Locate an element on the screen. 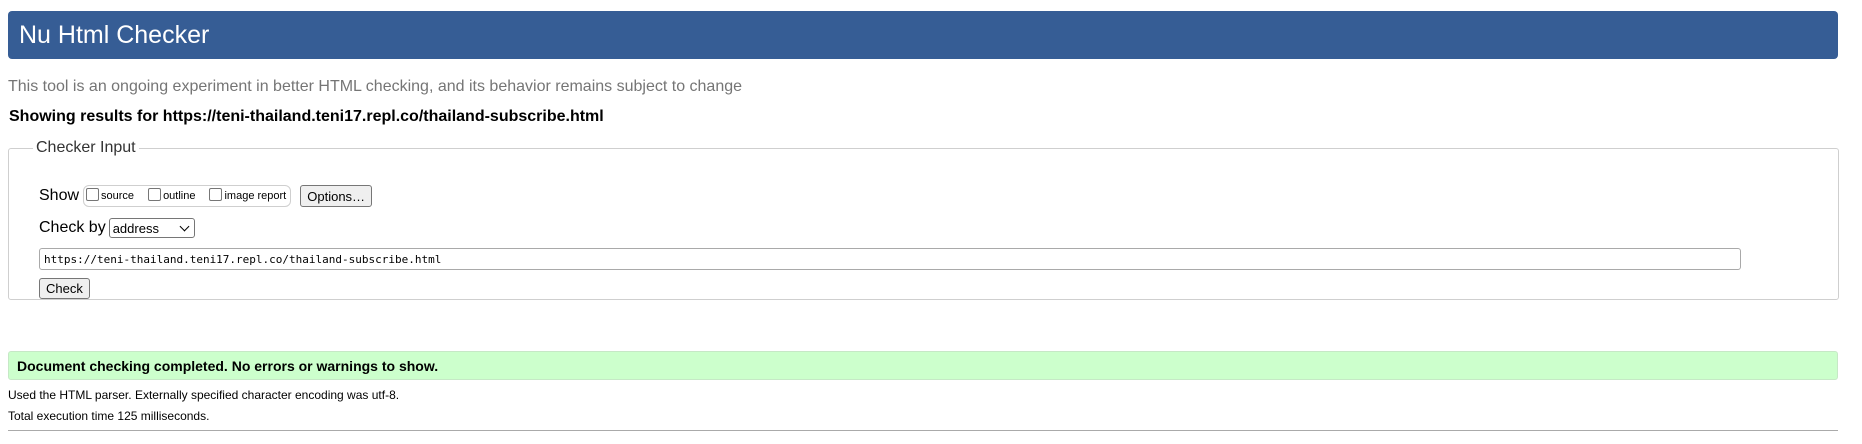  show-option-image-report: image report is located at coordinates (248, 195).